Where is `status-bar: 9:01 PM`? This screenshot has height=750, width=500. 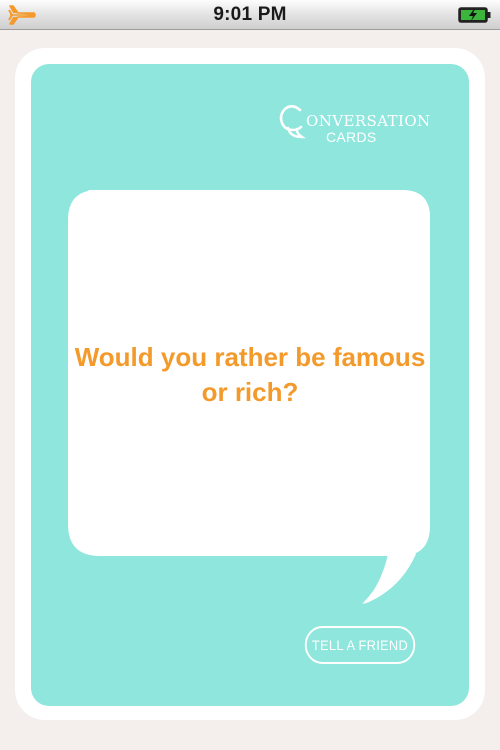
status-bar: 9:01 PM is located at coordinates (250, 15).